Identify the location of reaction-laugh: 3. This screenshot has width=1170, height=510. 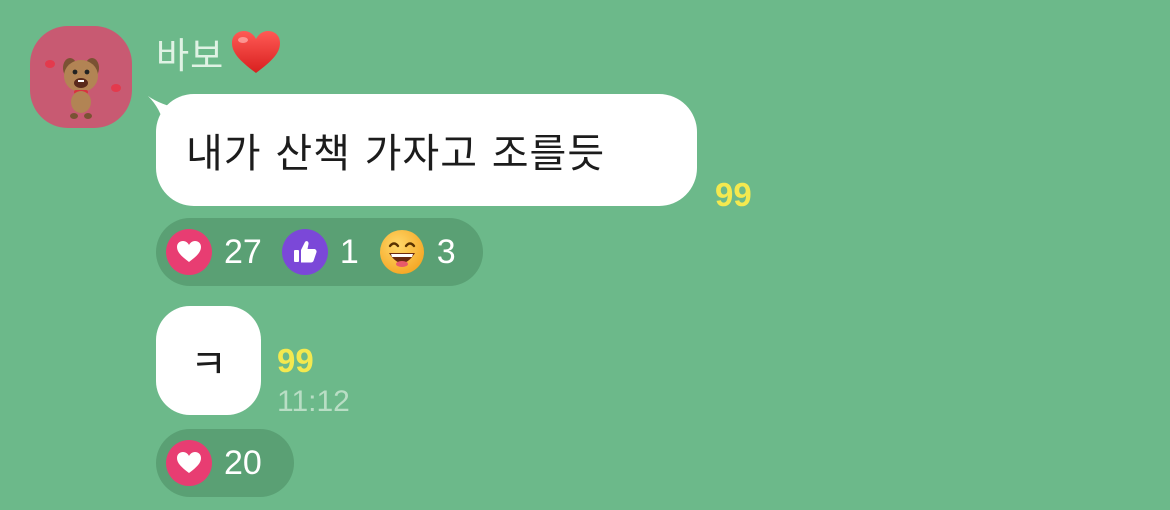
(417, 252).